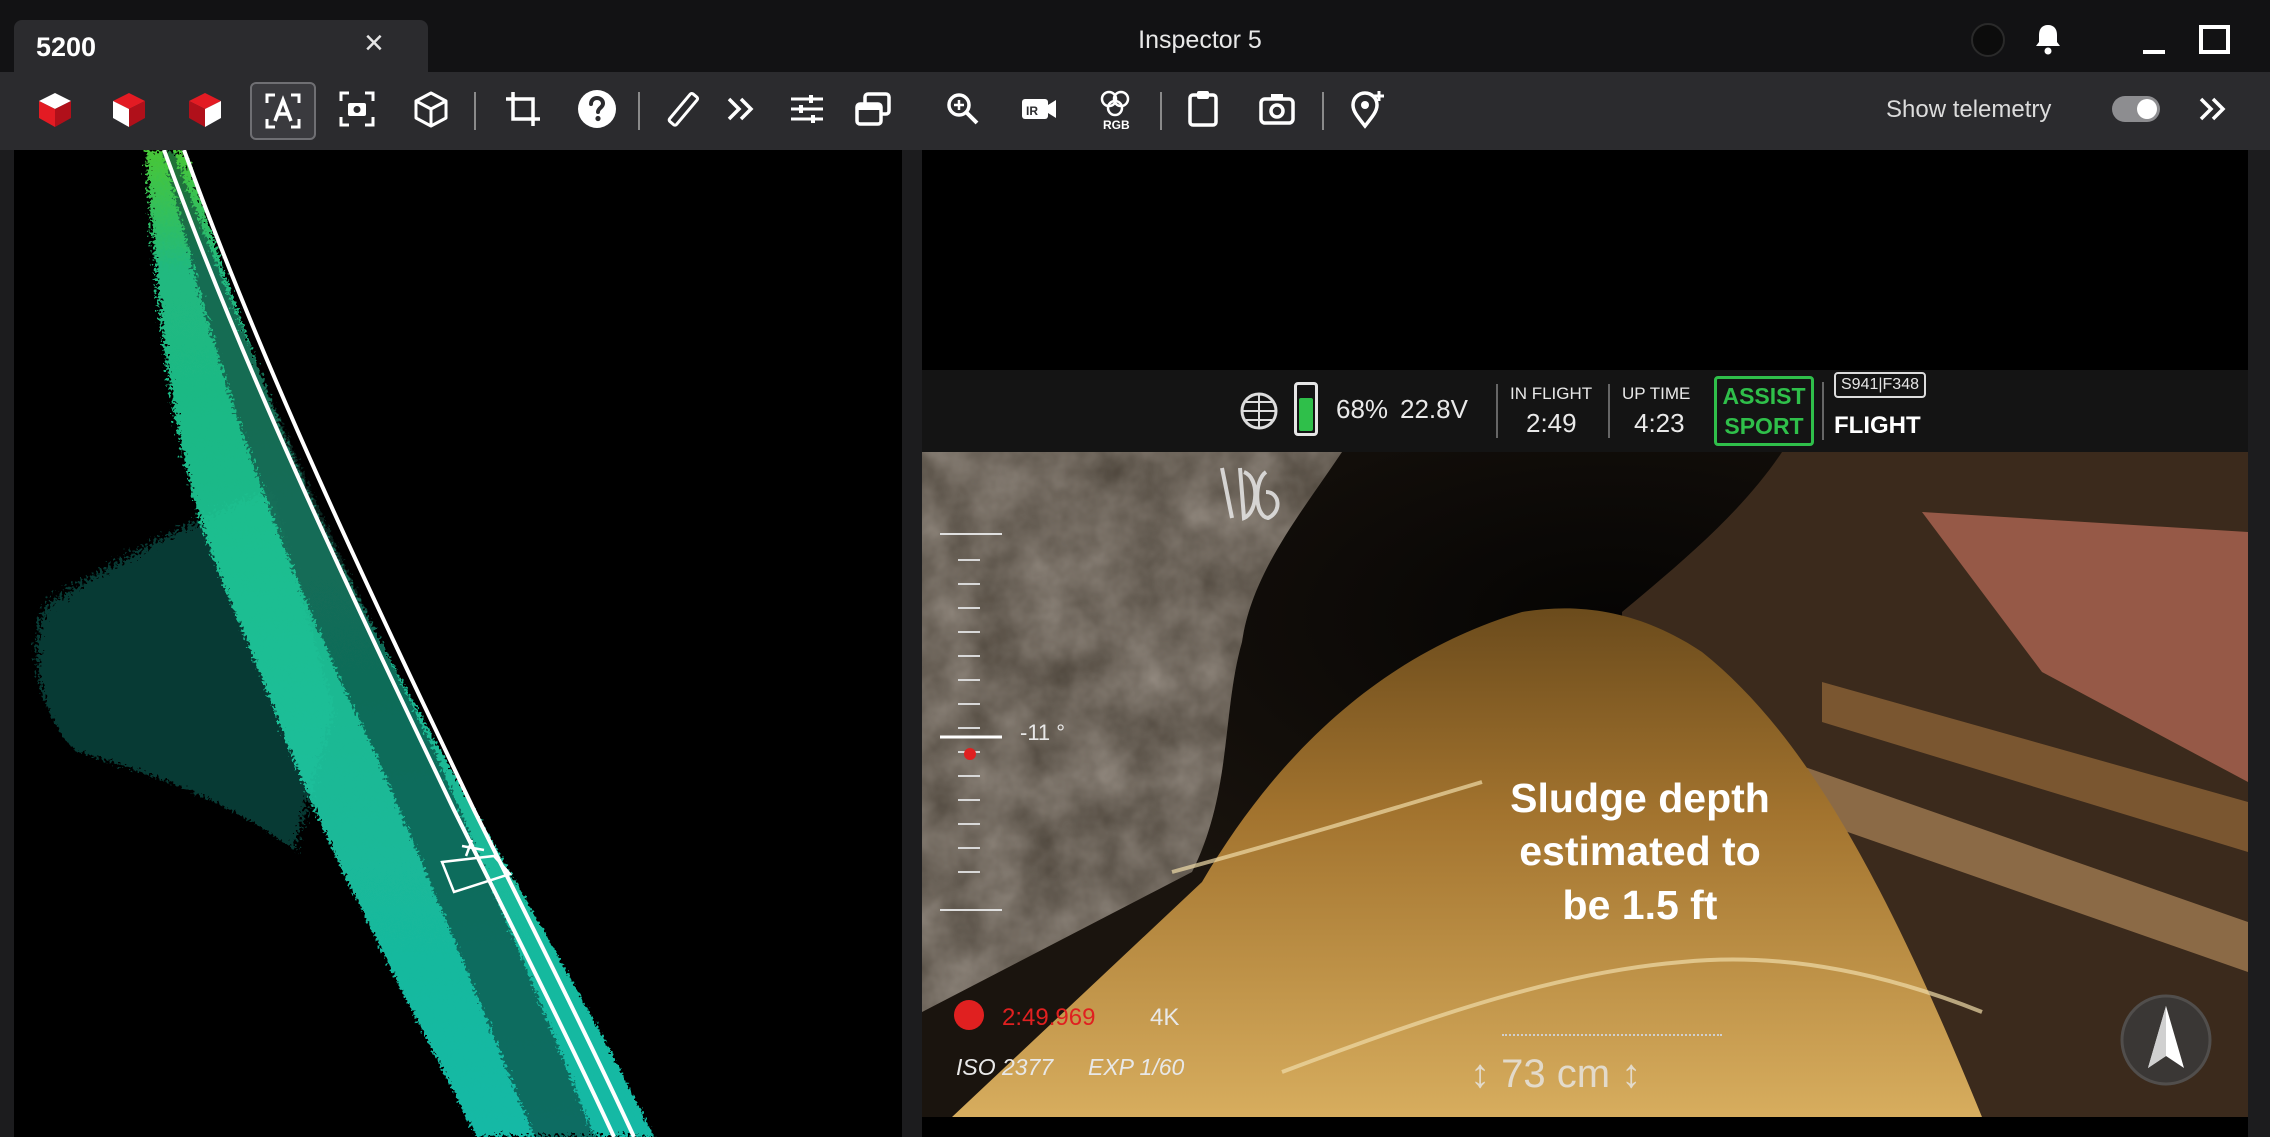 This screenshot has width=2282, height=1137. Describe the element at coordinates (205, 109) in the screenshot. I see `view-right-cube-icon` at that location.